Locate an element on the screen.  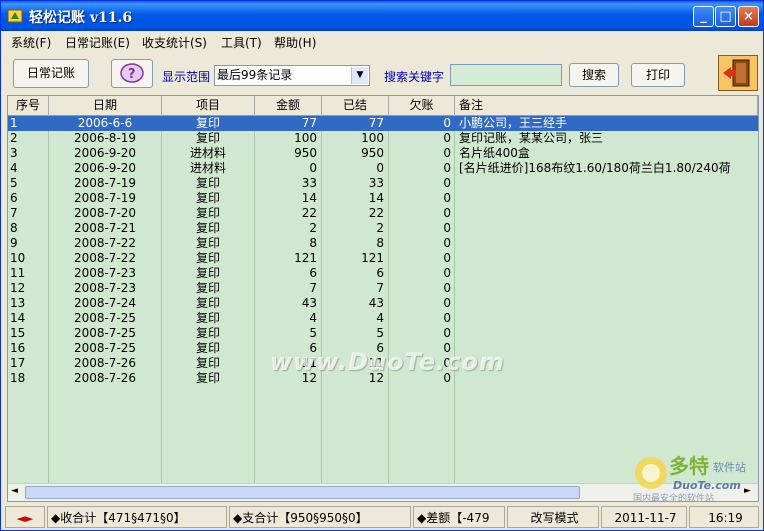
cell-index: 17 is located at coordinates (18, 363).